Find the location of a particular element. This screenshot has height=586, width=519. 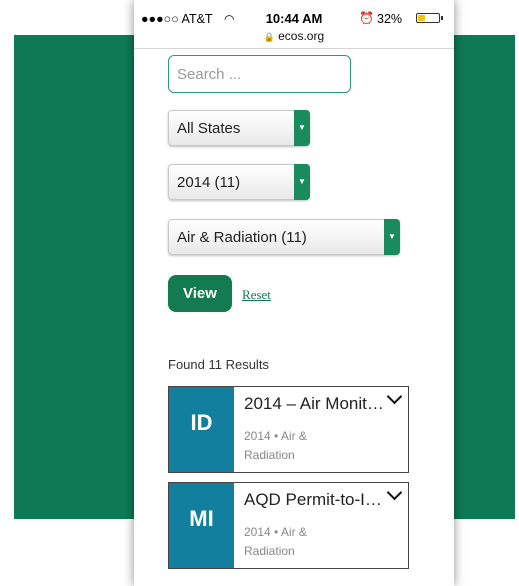

state-badge: MI is located at coordinates (201, 525).